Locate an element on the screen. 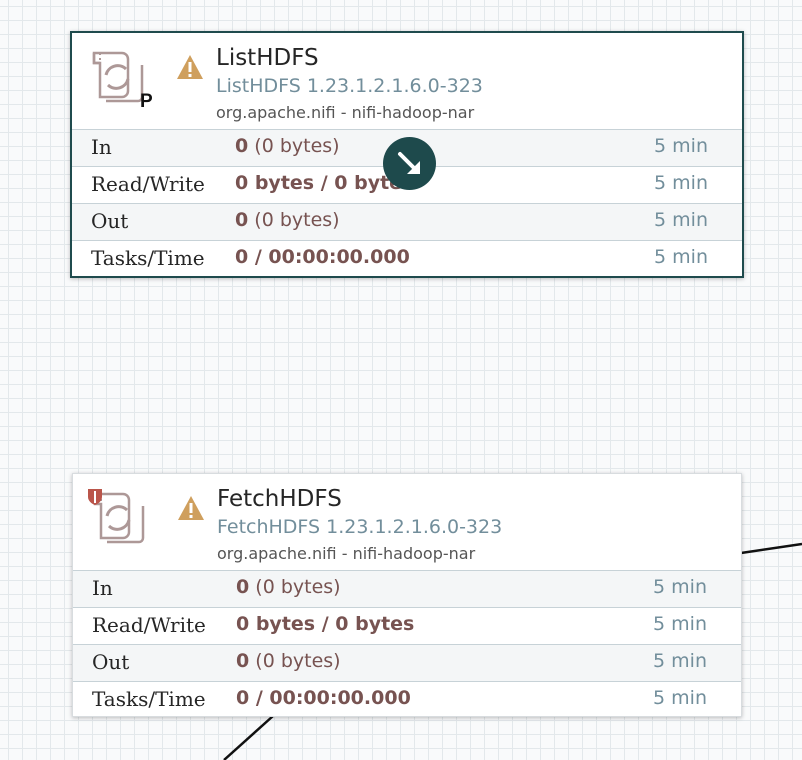 This screenshot has height=760, width=802. connection-drag-arrow-icon is located at coordinates (409, 163).